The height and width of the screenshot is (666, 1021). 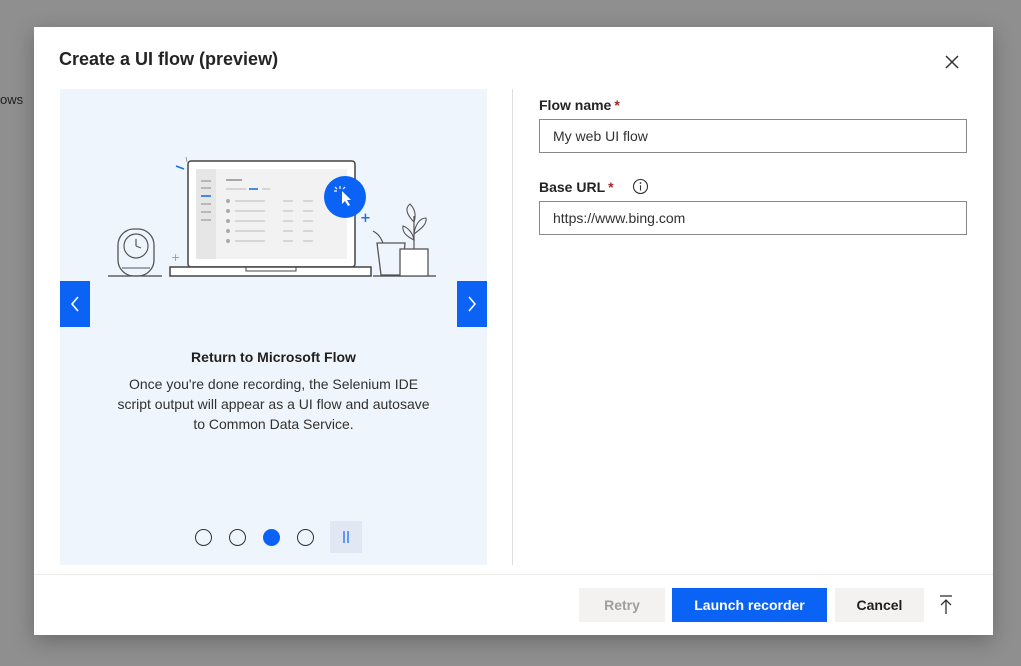 I want to click on retry-button: Retry, so click(x=622, y=605).